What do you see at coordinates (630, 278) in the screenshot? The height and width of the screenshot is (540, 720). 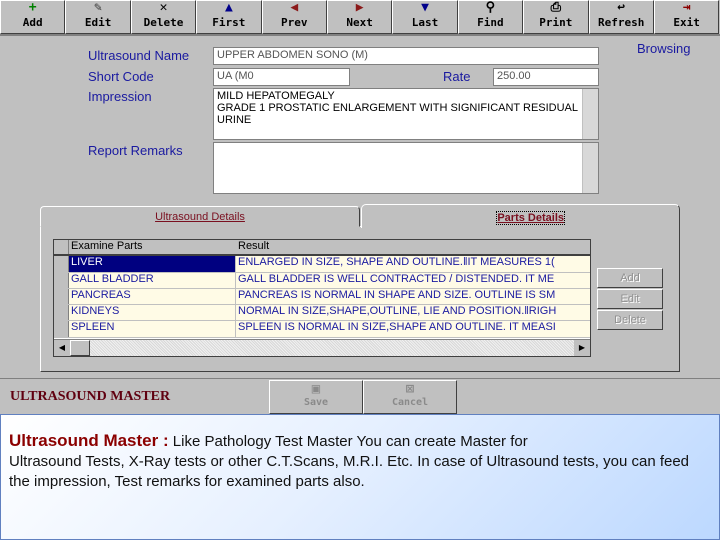 I see `parts-add-button: Add` at bounding box center [630, 278].